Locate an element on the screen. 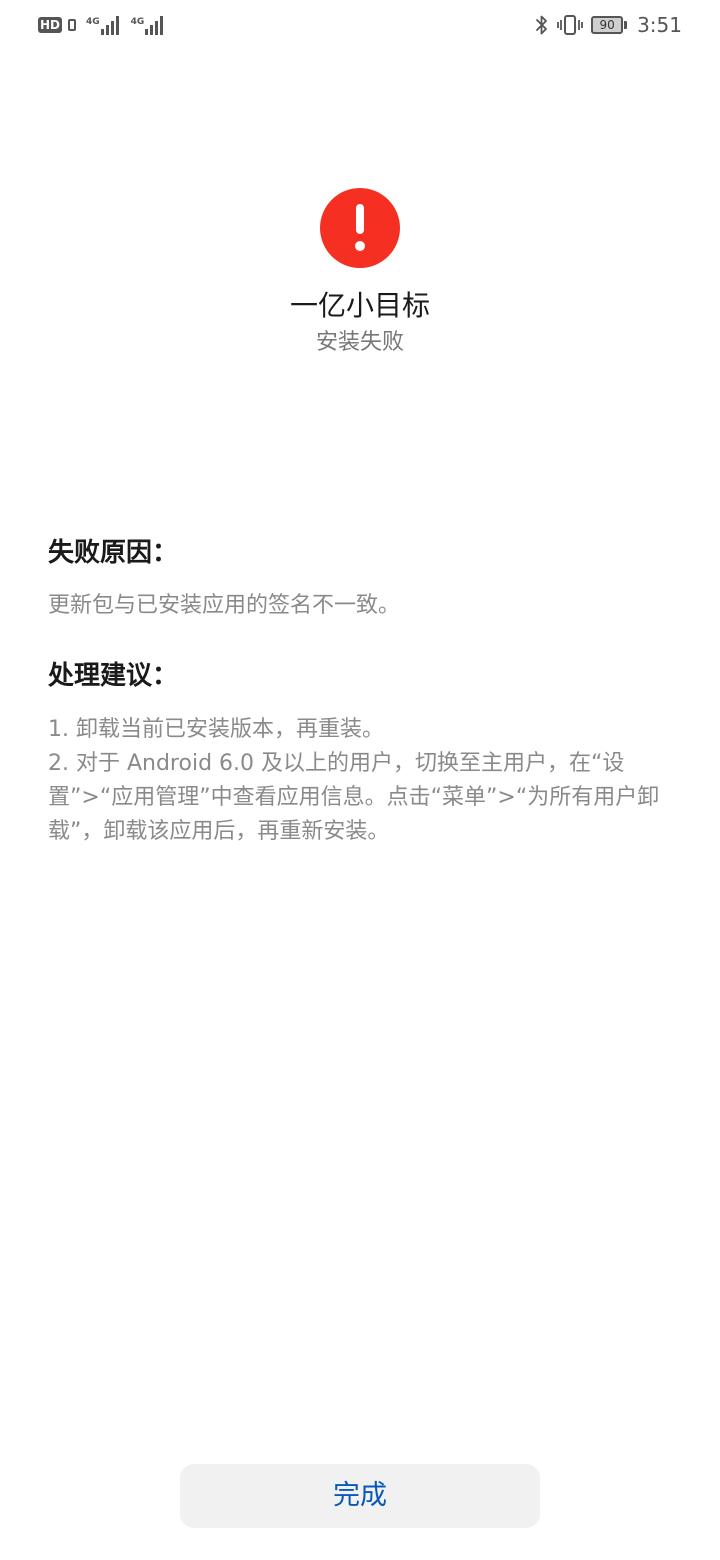 The width and height of the screenshot is (720, 1560). status-time: 3:51 is located at coordinates (659, 25).